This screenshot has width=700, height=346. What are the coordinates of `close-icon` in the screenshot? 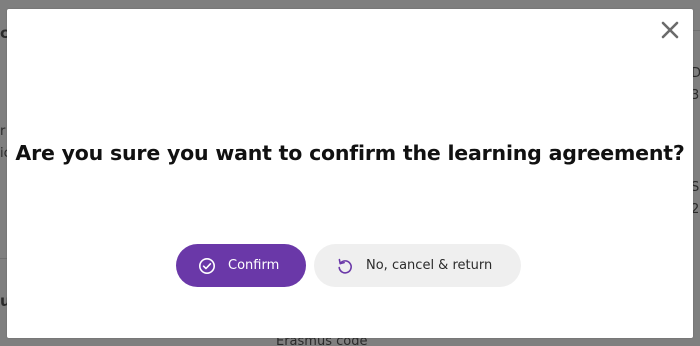 It's located at (670, 30).